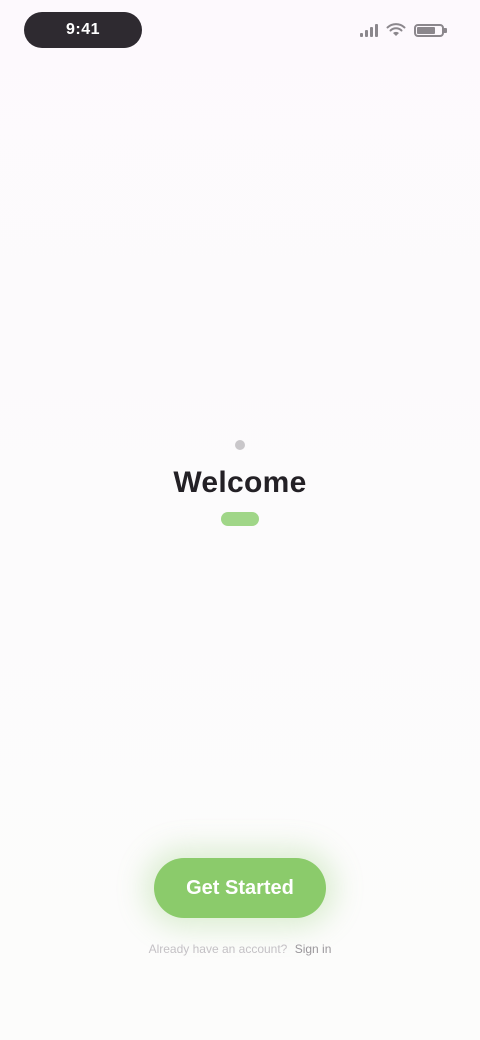 The width and height of the screenshot is (480, 1040). Describe the element at coordinates (240, 445) in the screenshot. I see `decorative-dot` at that location.